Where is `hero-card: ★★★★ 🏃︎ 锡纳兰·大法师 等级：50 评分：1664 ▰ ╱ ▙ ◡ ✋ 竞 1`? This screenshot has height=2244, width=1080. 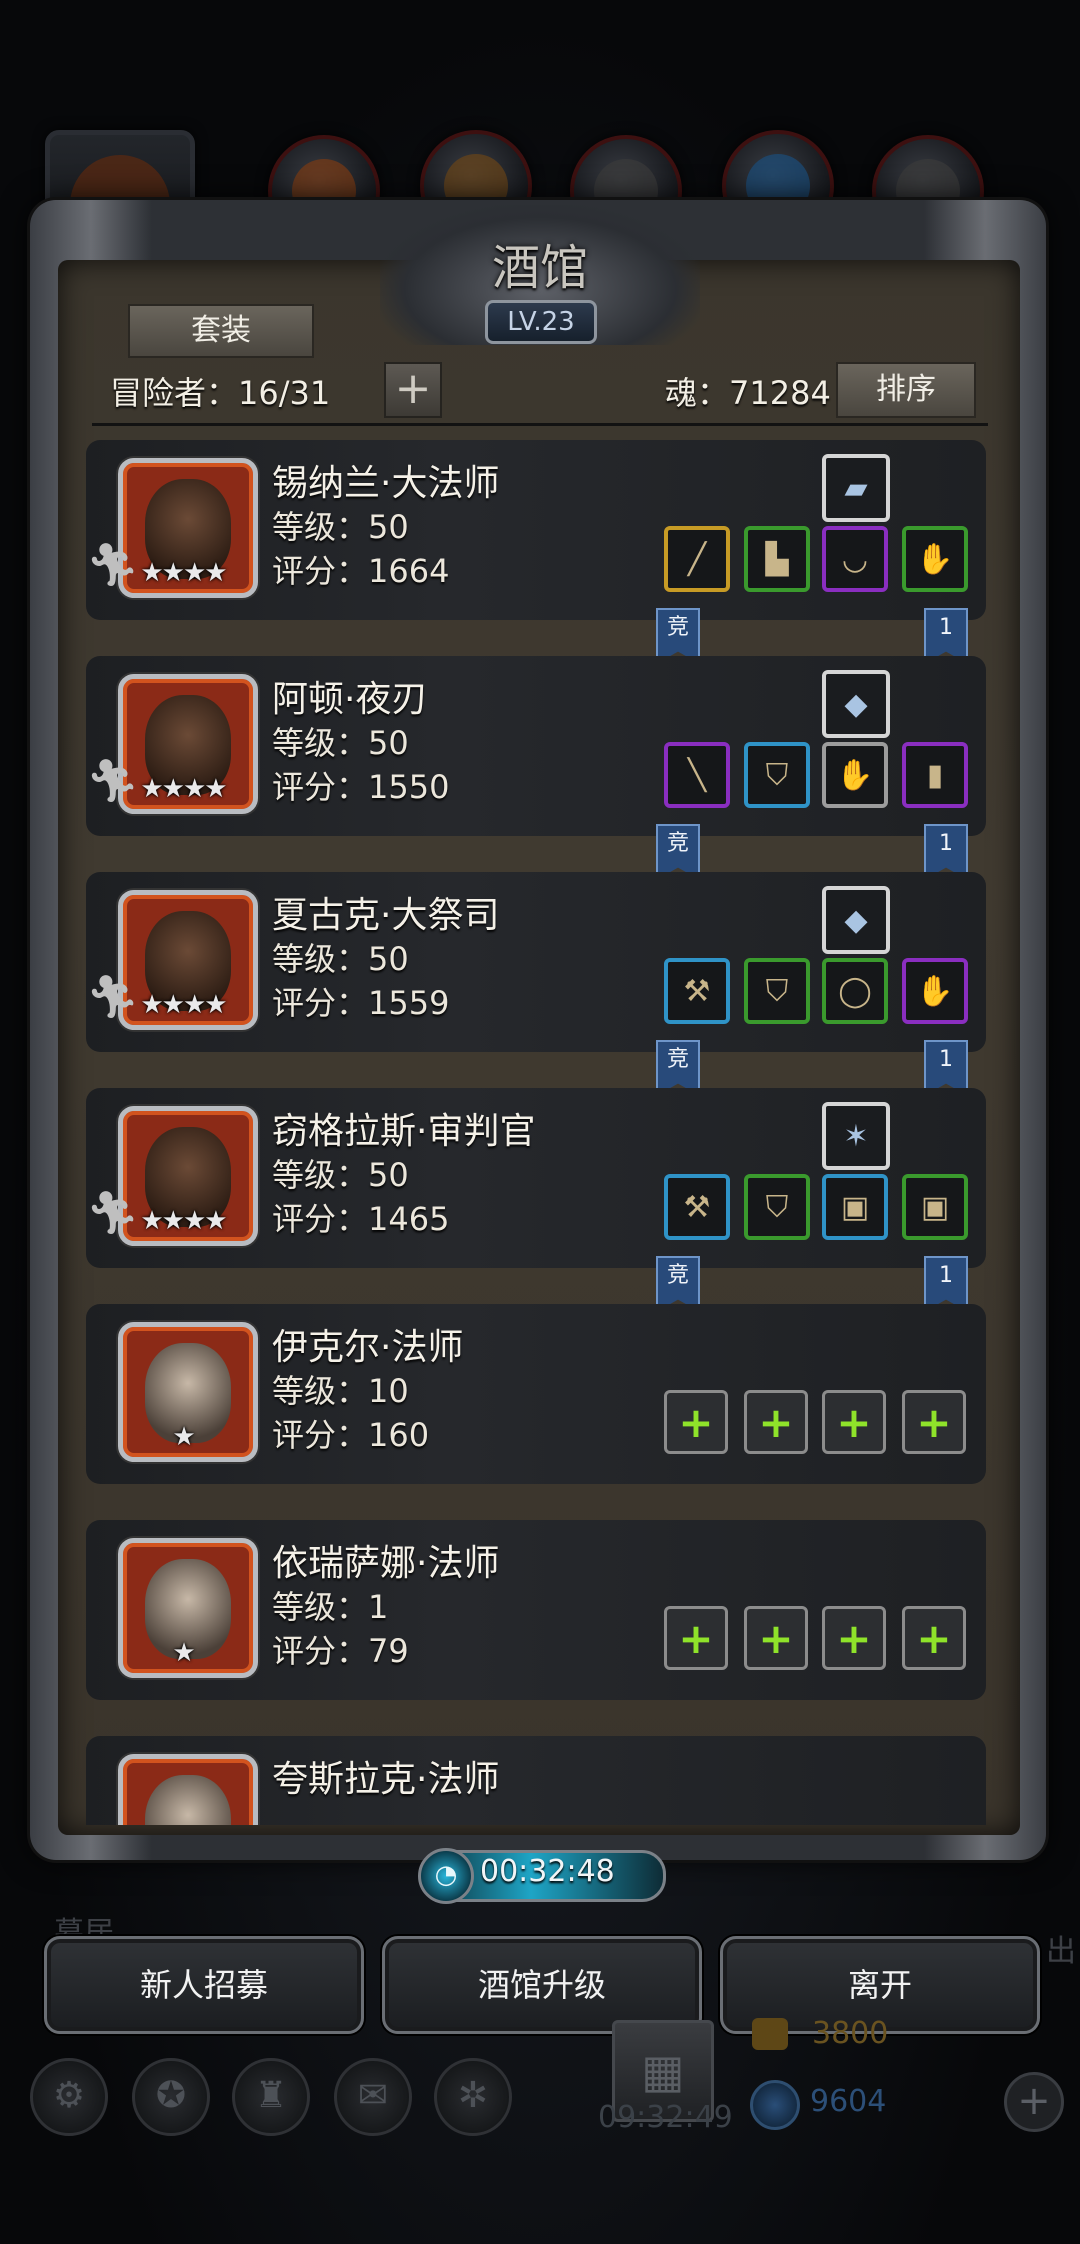 hero-card: ★★★★ 🏃︎ 锡纳兰·大法师 等级：50 评分：1664 ▰ ╱ ▙ ◡ ✋ 竞 1 is located at coordinates (536, 552).